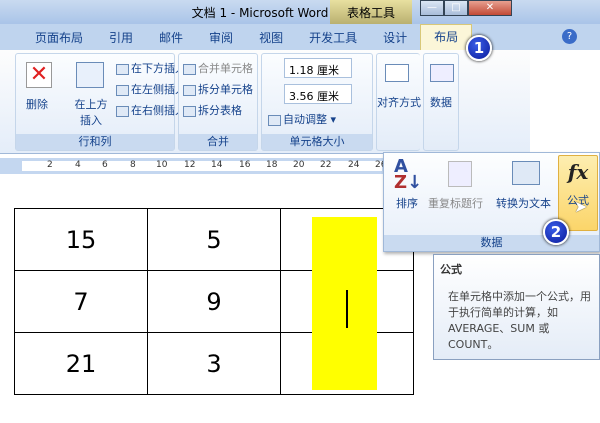 The image size is (600, 423). Describe the element at coordinates (317, 142) in the screenshot. I see `group-label: 单元格大小` at that location.